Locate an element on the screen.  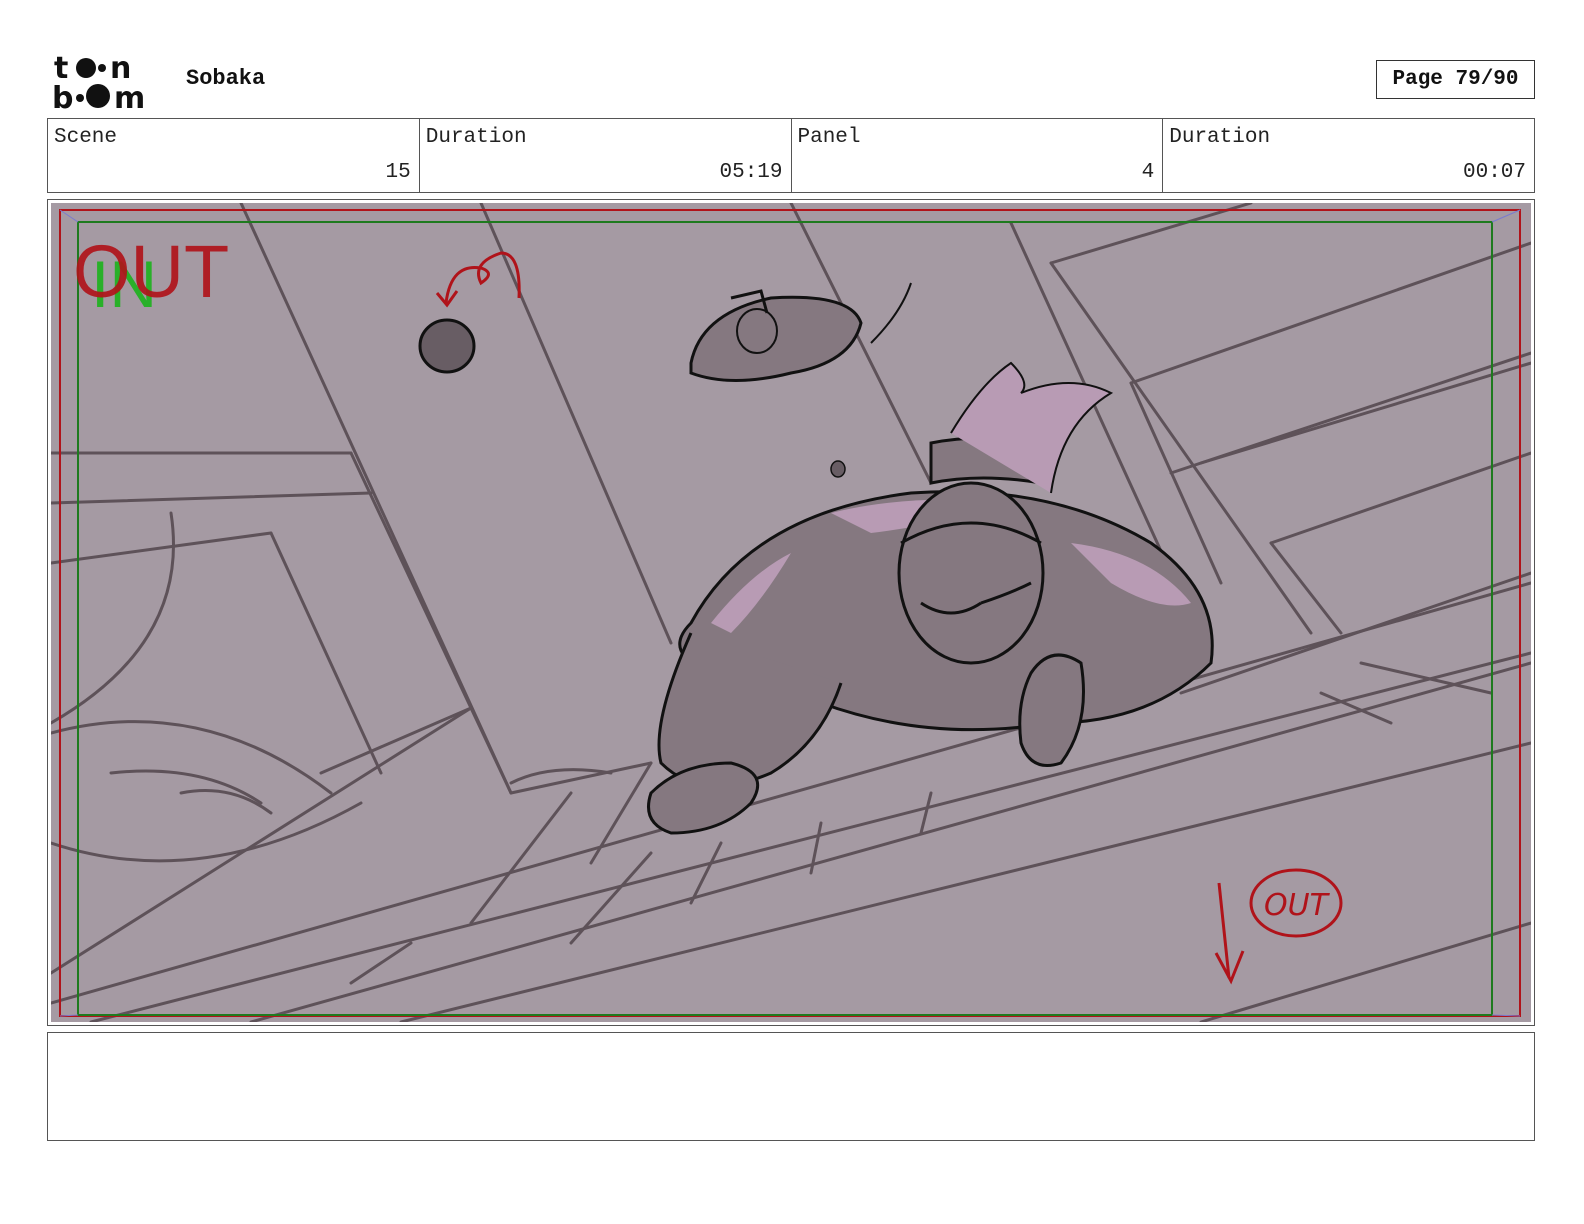
panel-duration-label: Duration is located at coordinates (1220, 137).